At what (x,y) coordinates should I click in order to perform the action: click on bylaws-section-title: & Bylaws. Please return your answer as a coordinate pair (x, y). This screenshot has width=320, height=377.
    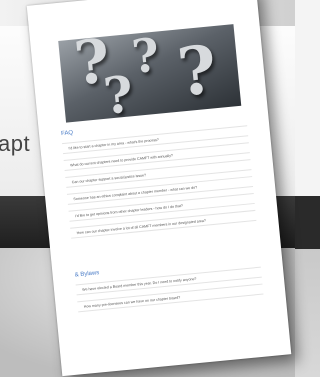
    Looking at the image, I should click on (87, 274).